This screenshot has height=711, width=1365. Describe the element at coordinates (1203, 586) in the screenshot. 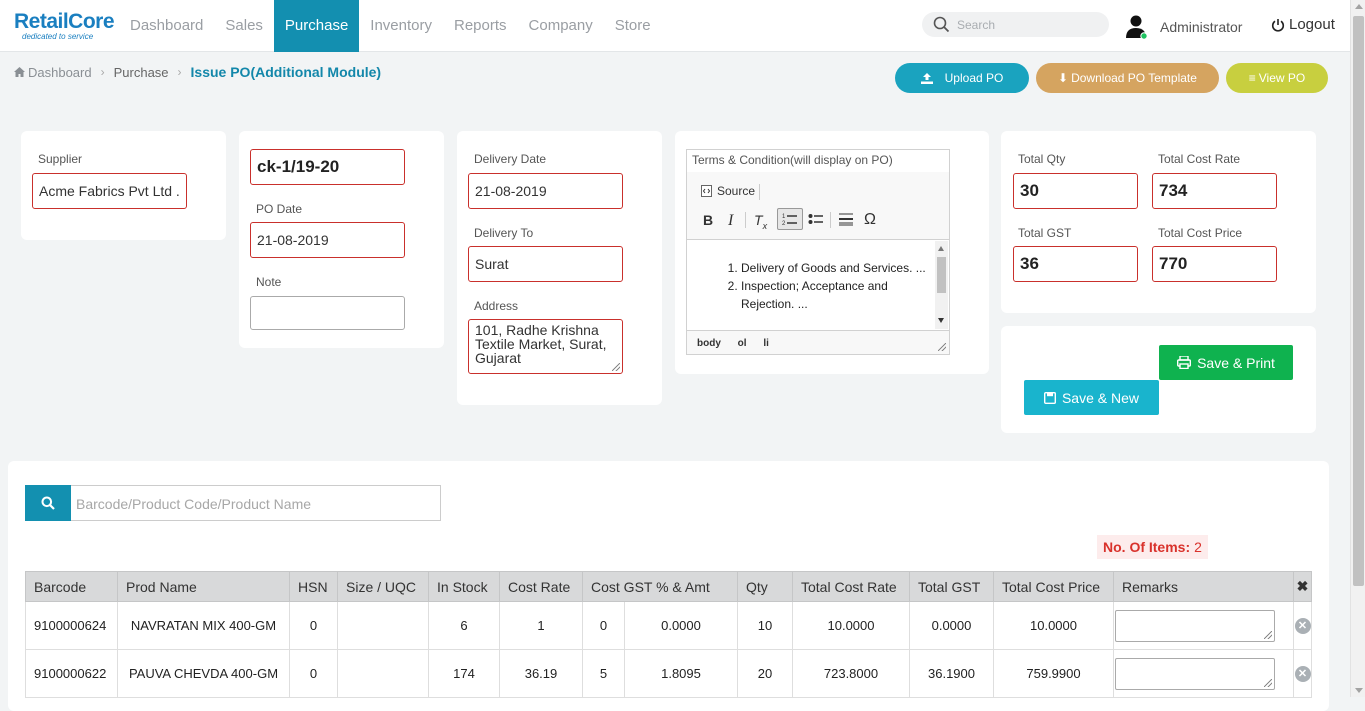

I see `col-remarks: Remarks` at that location.